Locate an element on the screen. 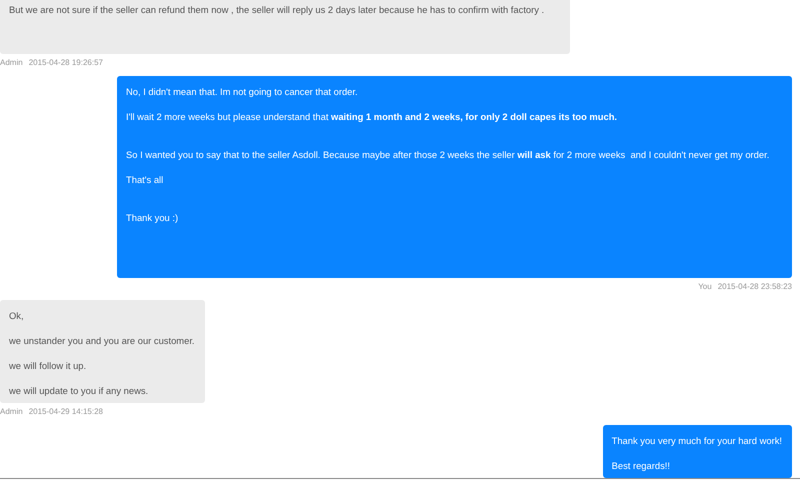 This screenshot has height=481, width=800. message-time: 2015-04-28 19:26:57 is located at coordinates (65, 62).